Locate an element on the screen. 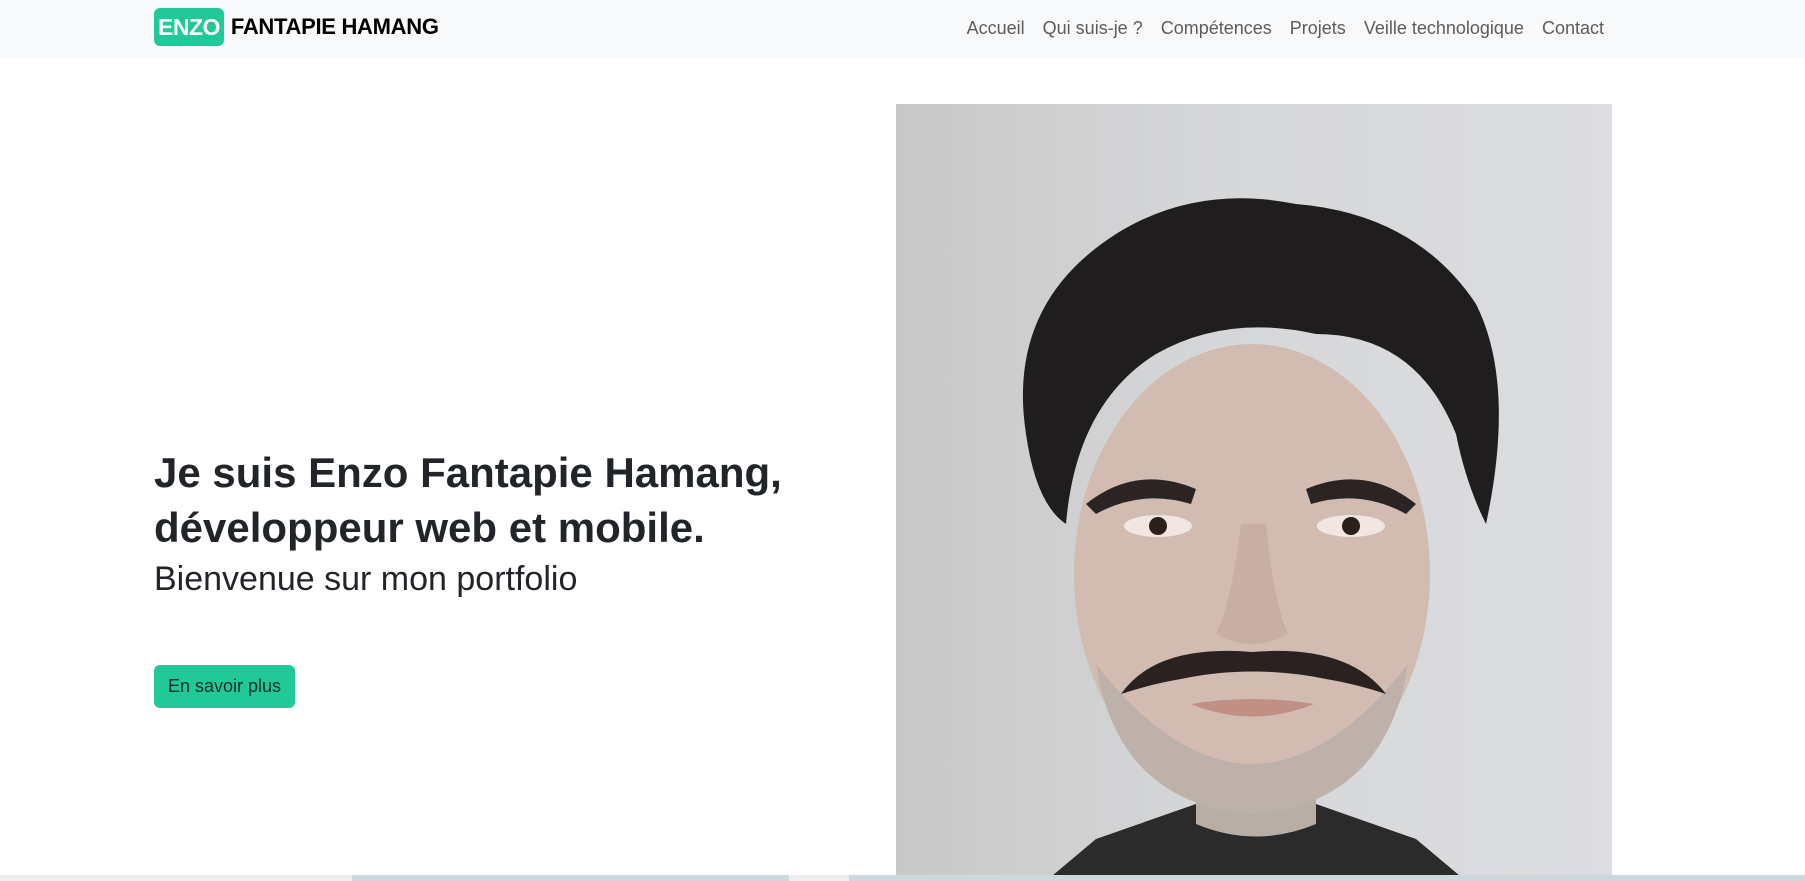 The height and width of the screenshot is (881, 1805). left-iris is located at coordinates (1158, 526).